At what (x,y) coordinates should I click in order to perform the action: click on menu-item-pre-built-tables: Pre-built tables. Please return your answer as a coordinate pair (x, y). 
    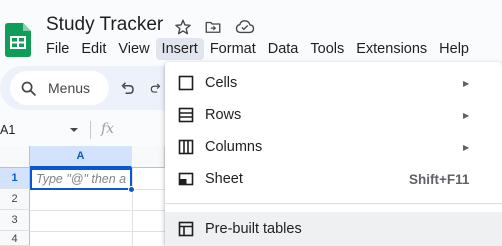
    Looking at the image, I should click on (333, 229).